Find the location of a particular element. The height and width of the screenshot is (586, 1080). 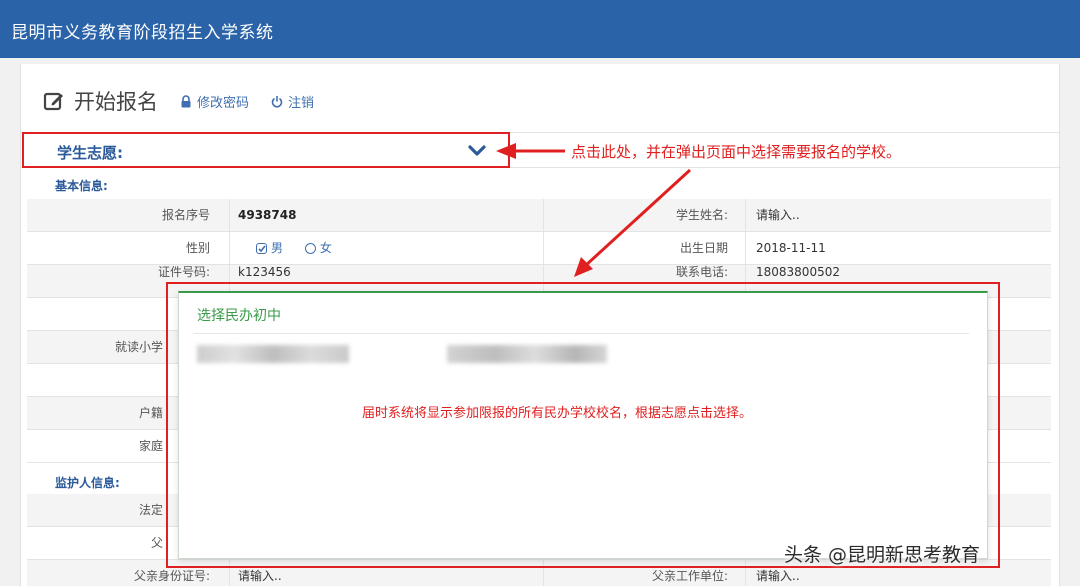

watermark: 头条 @昆明新思考教育 is located at coordinates (882, 555).